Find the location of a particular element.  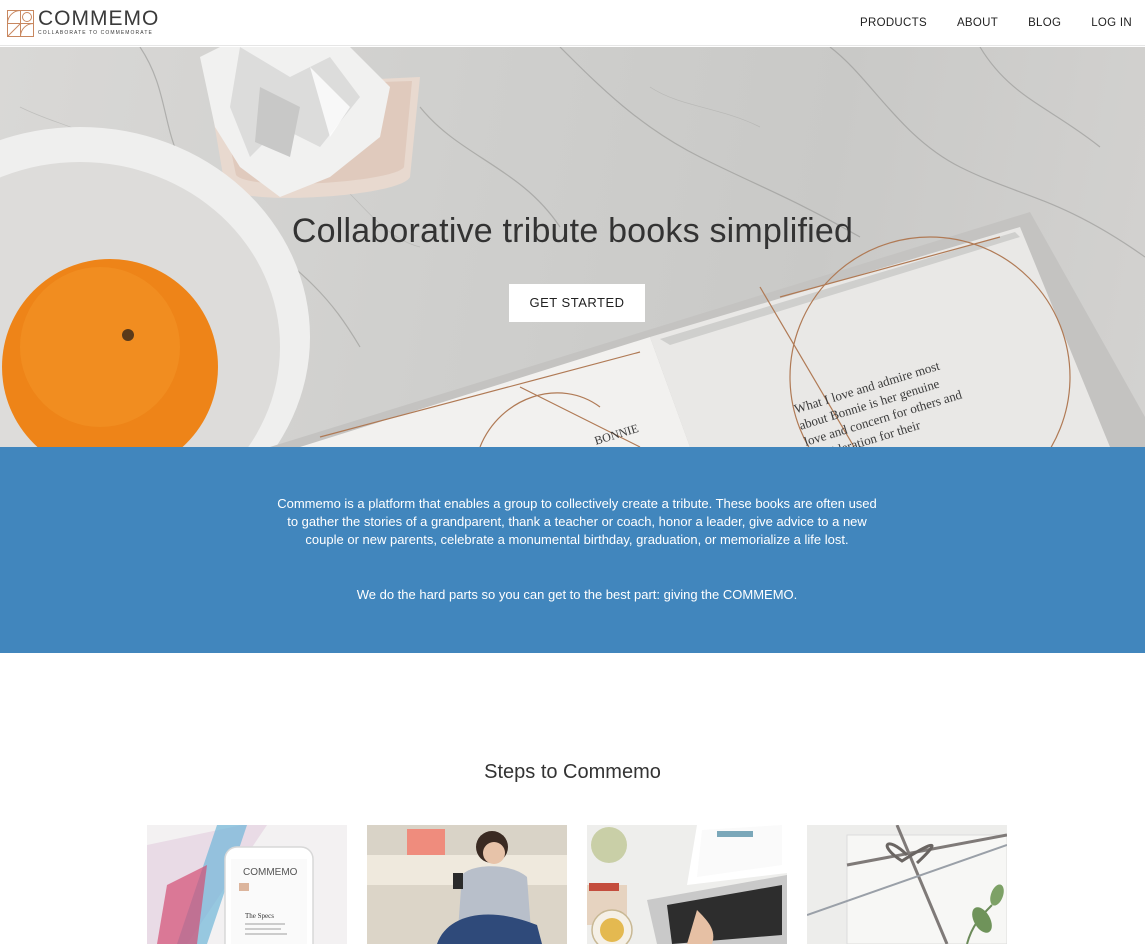

laptop-image is located at coordinates (687, 884).